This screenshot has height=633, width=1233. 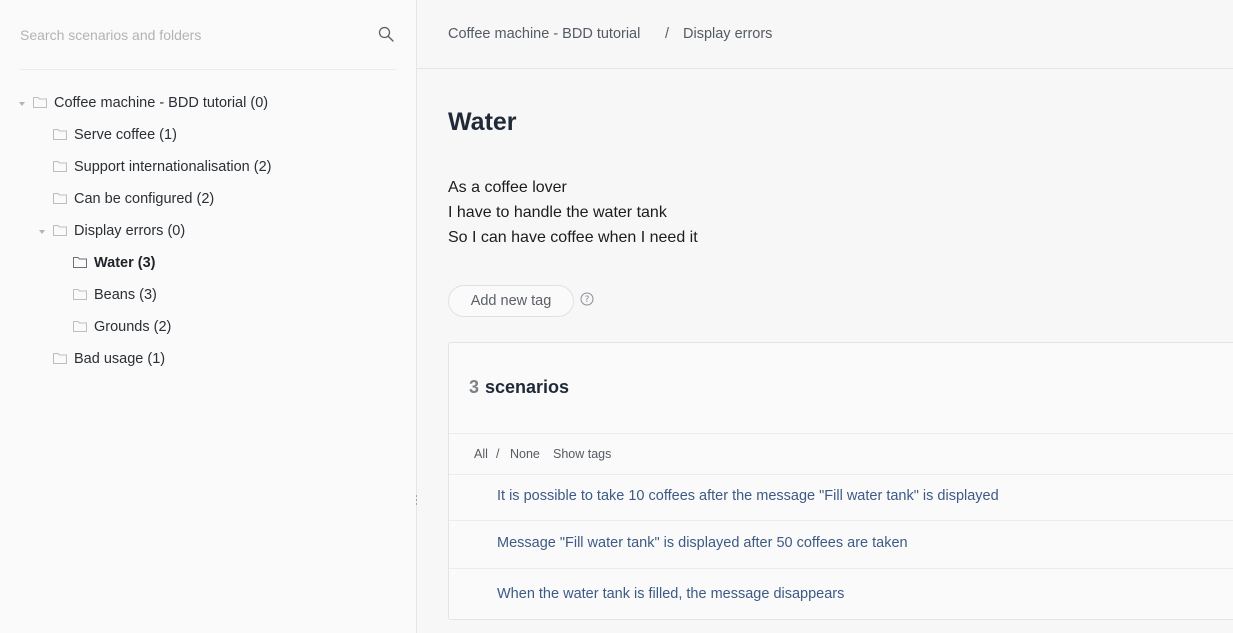 I want to click on tree-item-label: Beans (3), so click(x=125, y=295).